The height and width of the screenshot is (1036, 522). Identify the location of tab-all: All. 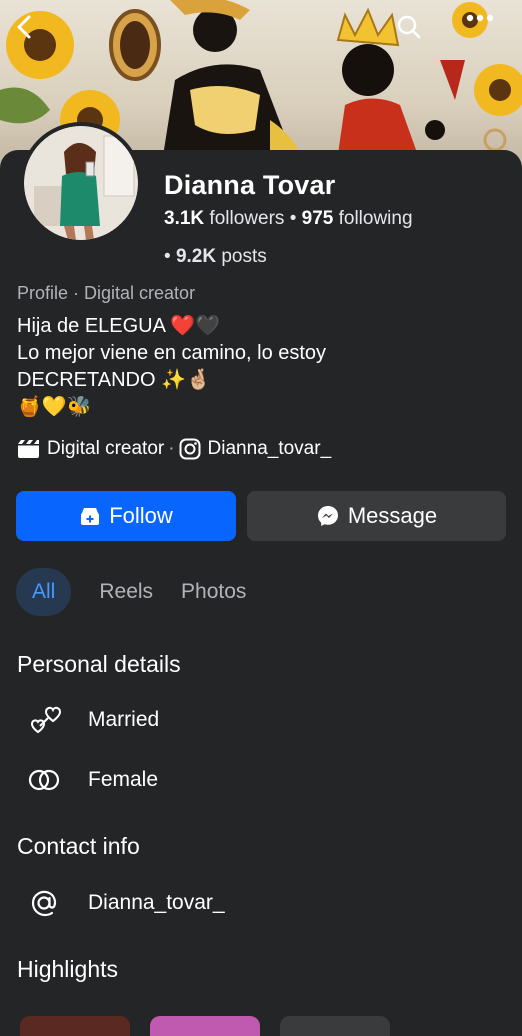
(44, 592).